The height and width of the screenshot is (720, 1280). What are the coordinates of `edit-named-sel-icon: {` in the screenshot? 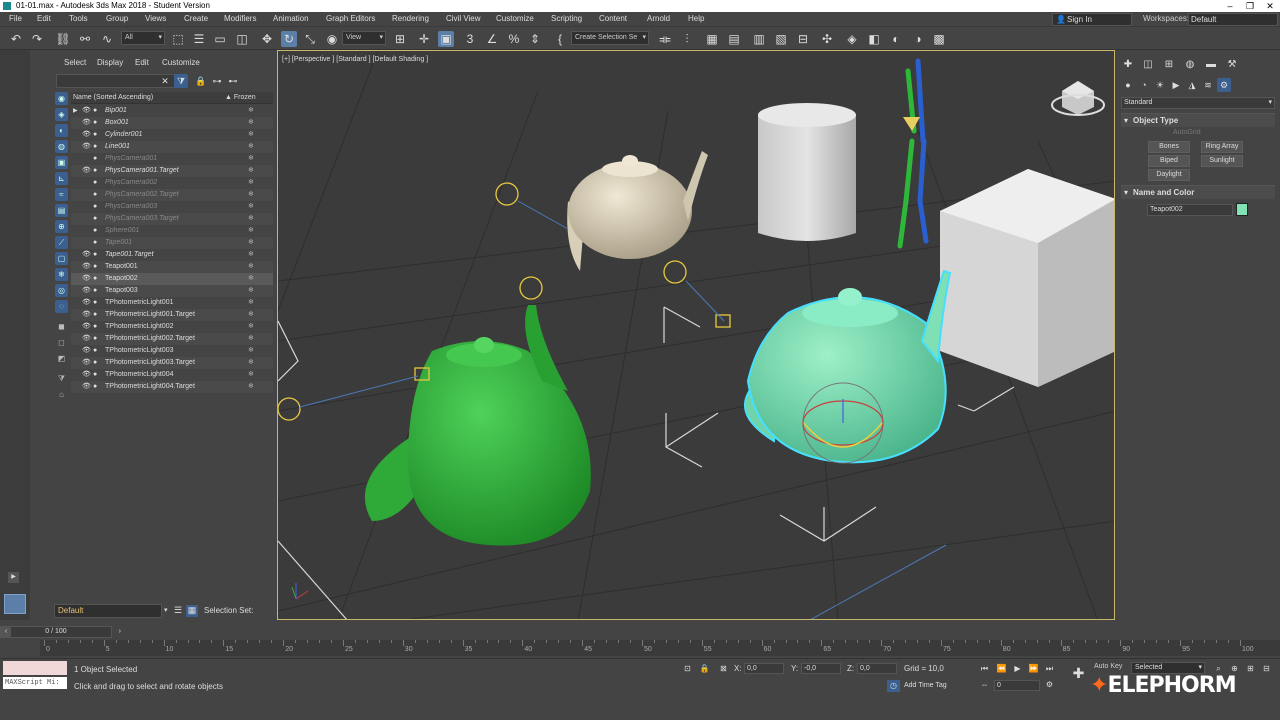 It's located at (560, 39).